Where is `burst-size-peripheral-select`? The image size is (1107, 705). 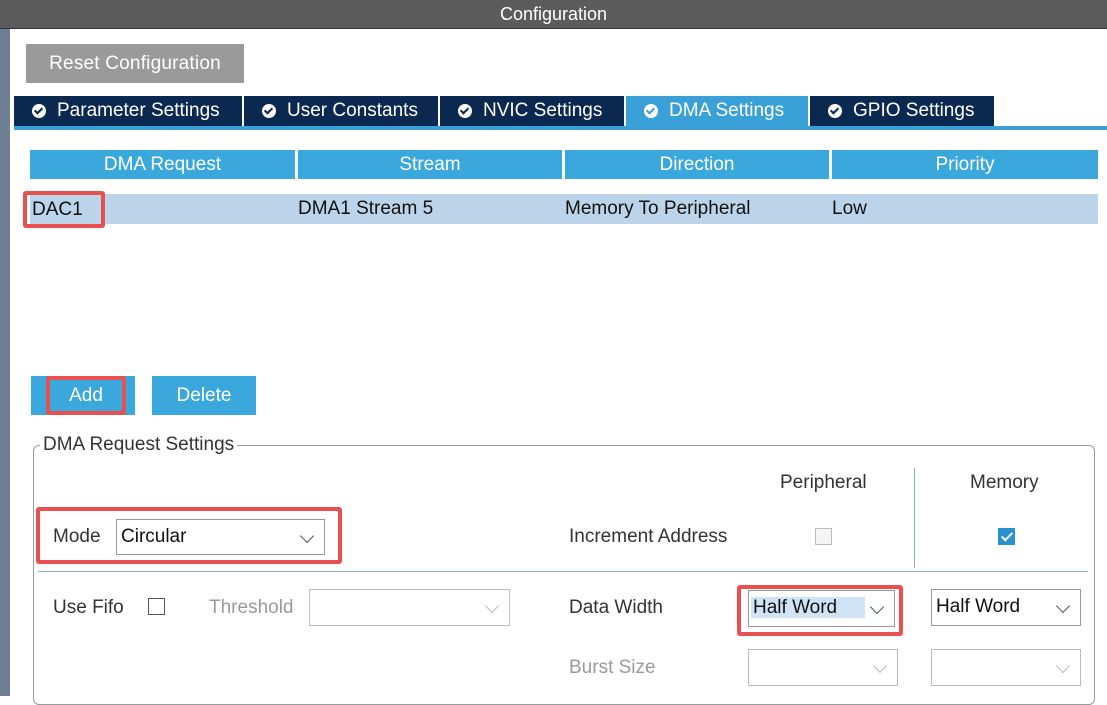
burst-size-peripheral-select is located at coordinates (823, 667).